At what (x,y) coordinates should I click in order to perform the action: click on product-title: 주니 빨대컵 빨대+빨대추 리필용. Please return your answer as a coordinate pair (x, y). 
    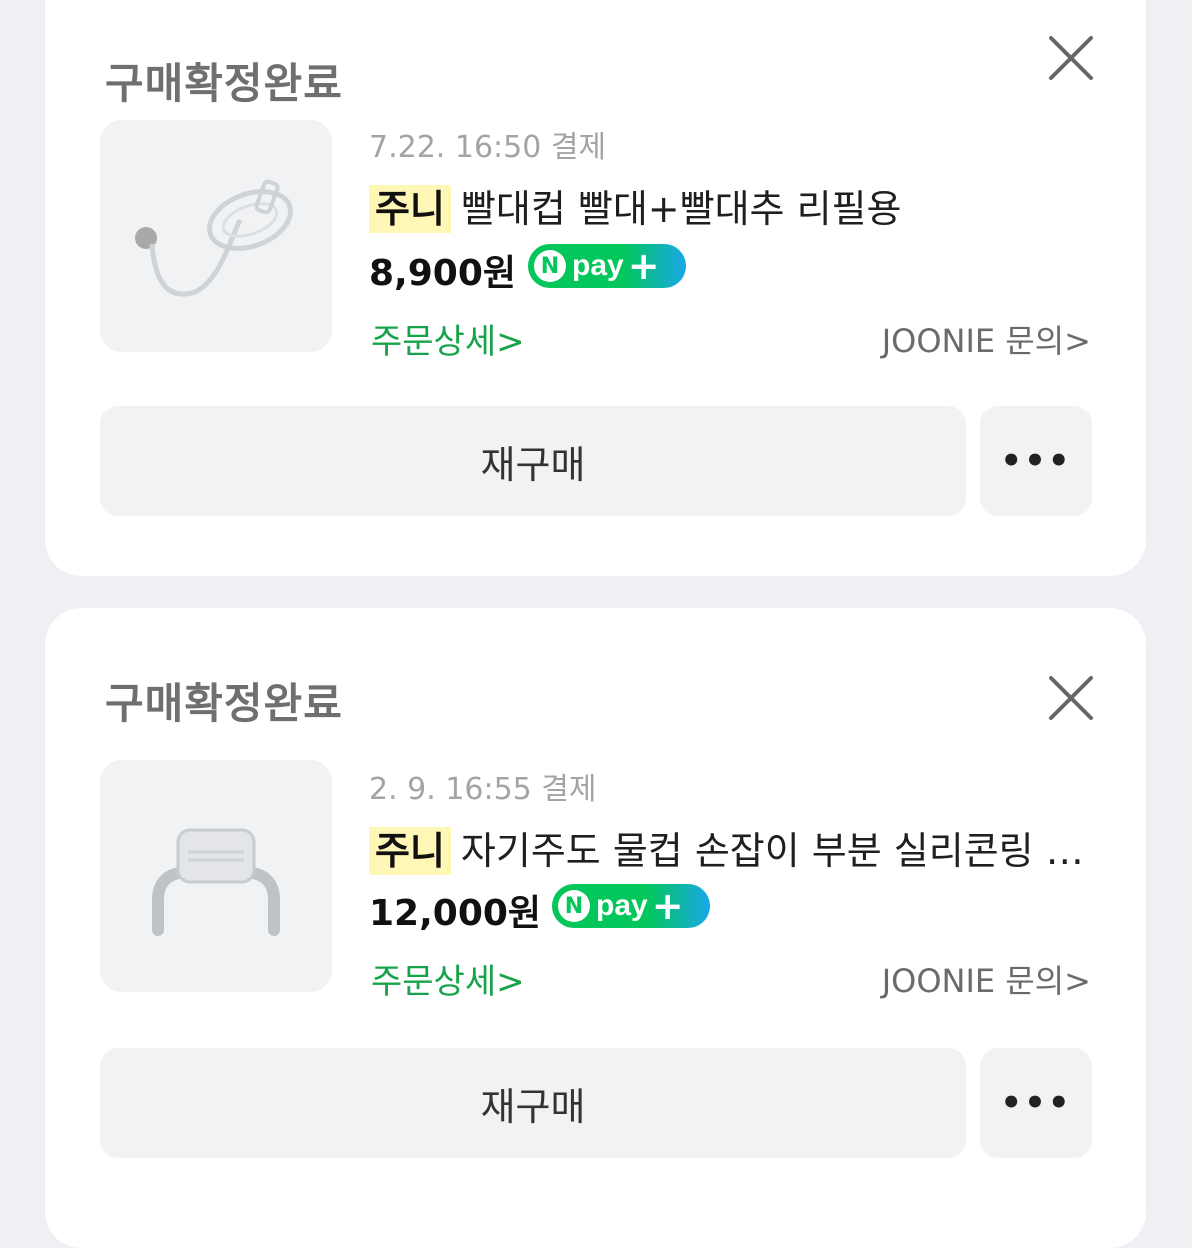
    Looking at the image, I should click on (635, 205).